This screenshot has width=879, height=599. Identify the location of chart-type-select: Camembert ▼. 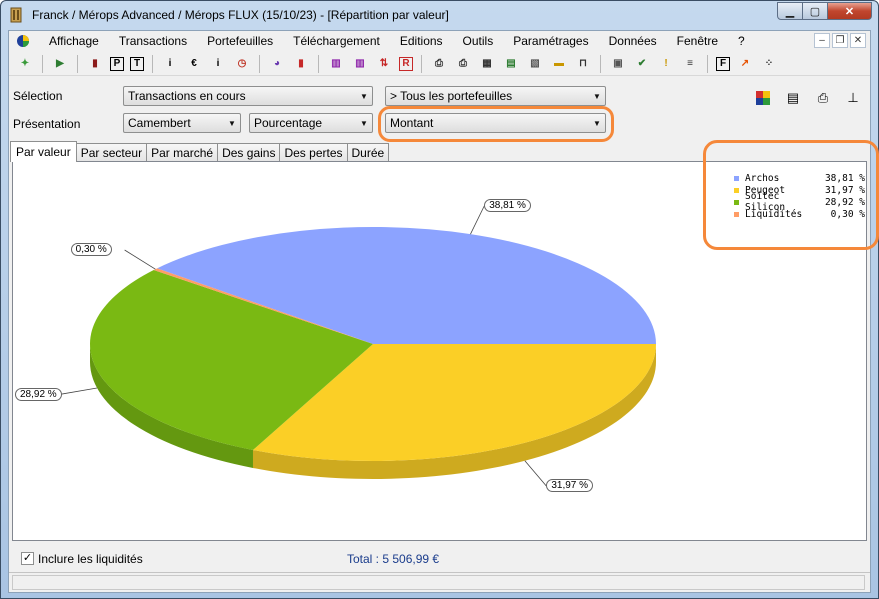
(182, 123).